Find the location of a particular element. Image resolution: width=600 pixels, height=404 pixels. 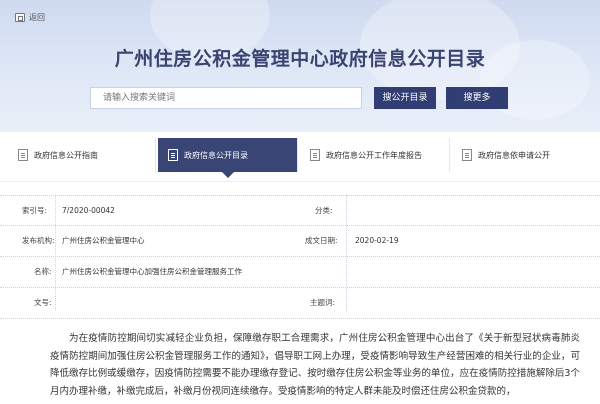

metadata-row: 名称: 广州住房公积金管理中心加强住房公积金管理服务工作 is located at coordinates (300, 272).